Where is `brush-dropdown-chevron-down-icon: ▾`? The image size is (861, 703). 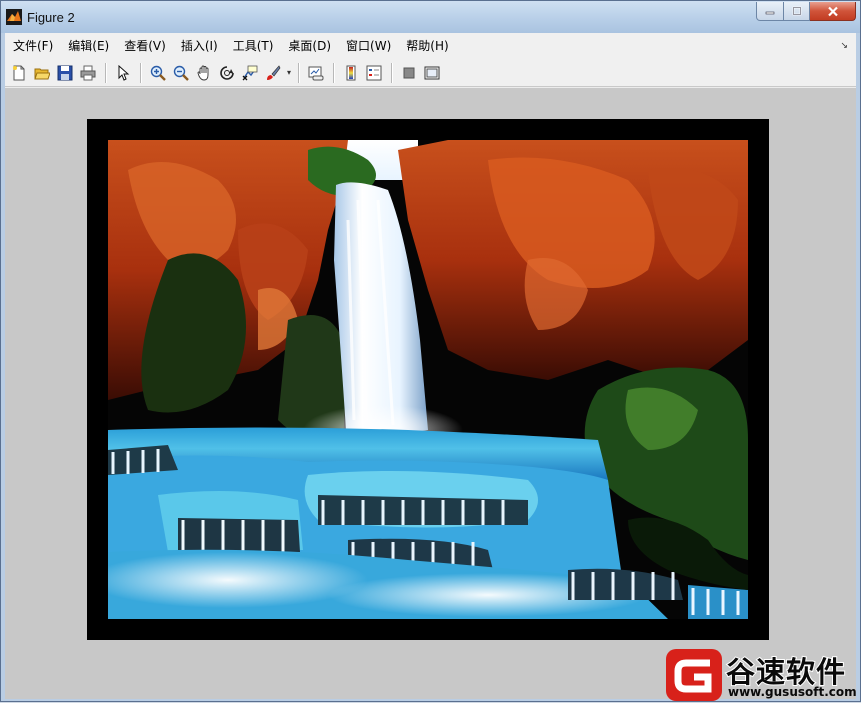 brush-dropdown-chevron-down-icon: ▾ is located at coordinates (289, 72).